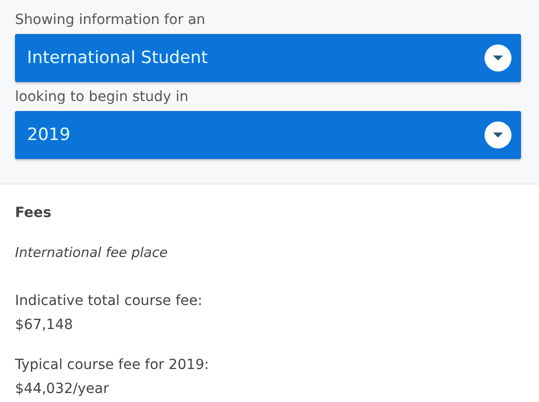  I want to click on field-label: looking to begin study in, so click(102, 97).